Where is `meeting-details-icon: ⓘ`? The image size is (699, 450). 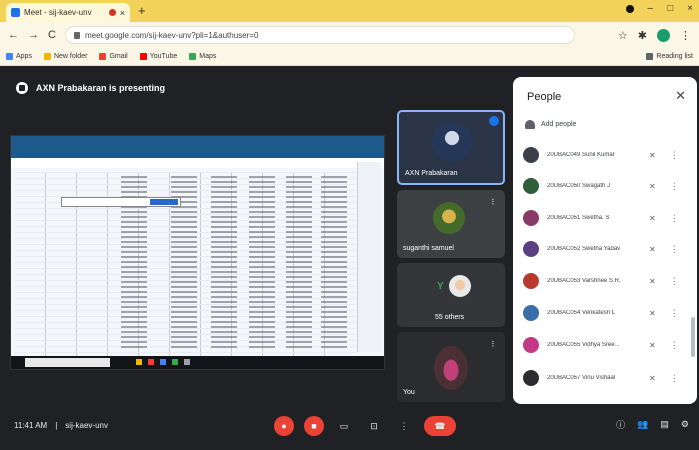 meeting-details-icon: ⓘ is located at coordinates (620, 424).